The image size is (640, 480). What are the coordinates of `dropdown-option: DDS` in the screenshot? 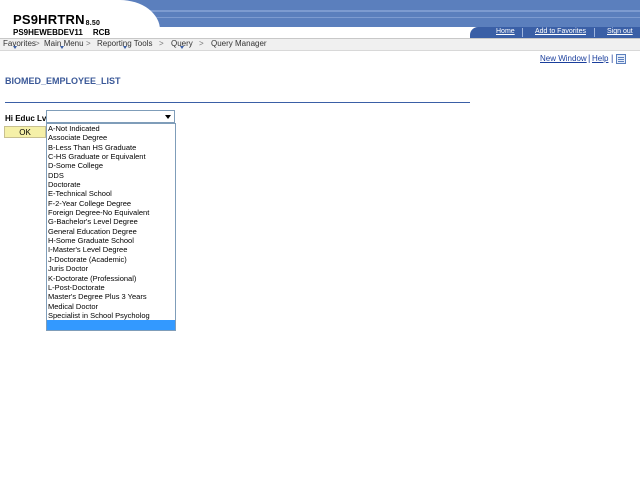 It's located at (111, 175).